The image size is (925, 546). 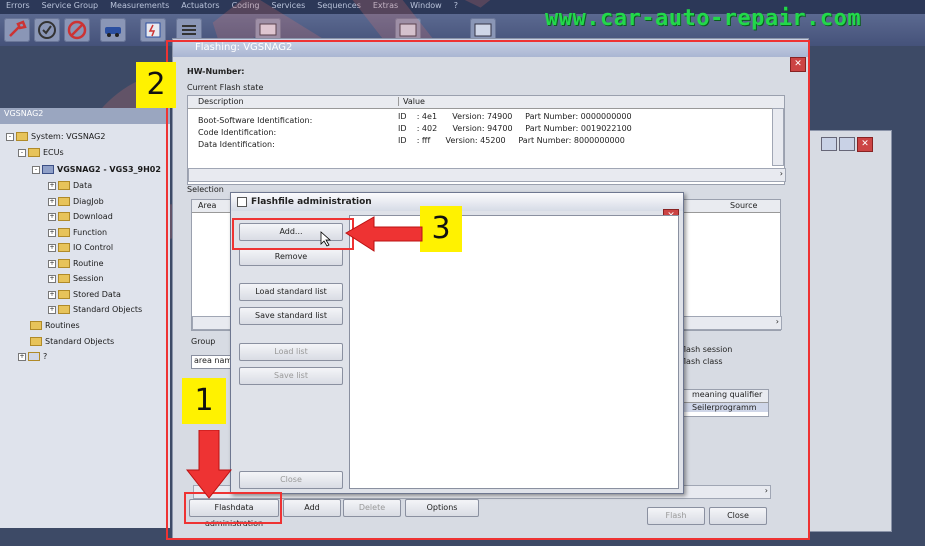 I want to click on annotation-number-2: 2, so click(x=156, y=85).